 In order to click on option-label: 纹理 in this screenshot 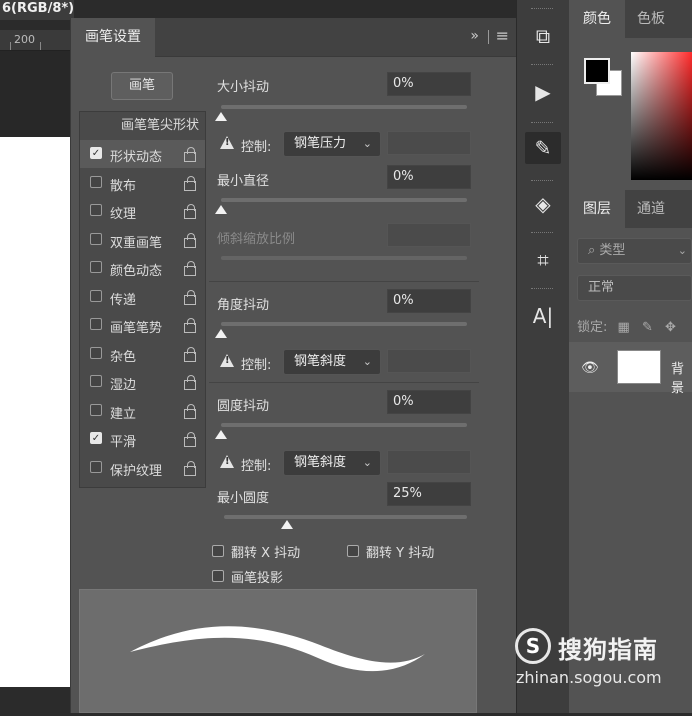, I will do `click(123, 214)`.